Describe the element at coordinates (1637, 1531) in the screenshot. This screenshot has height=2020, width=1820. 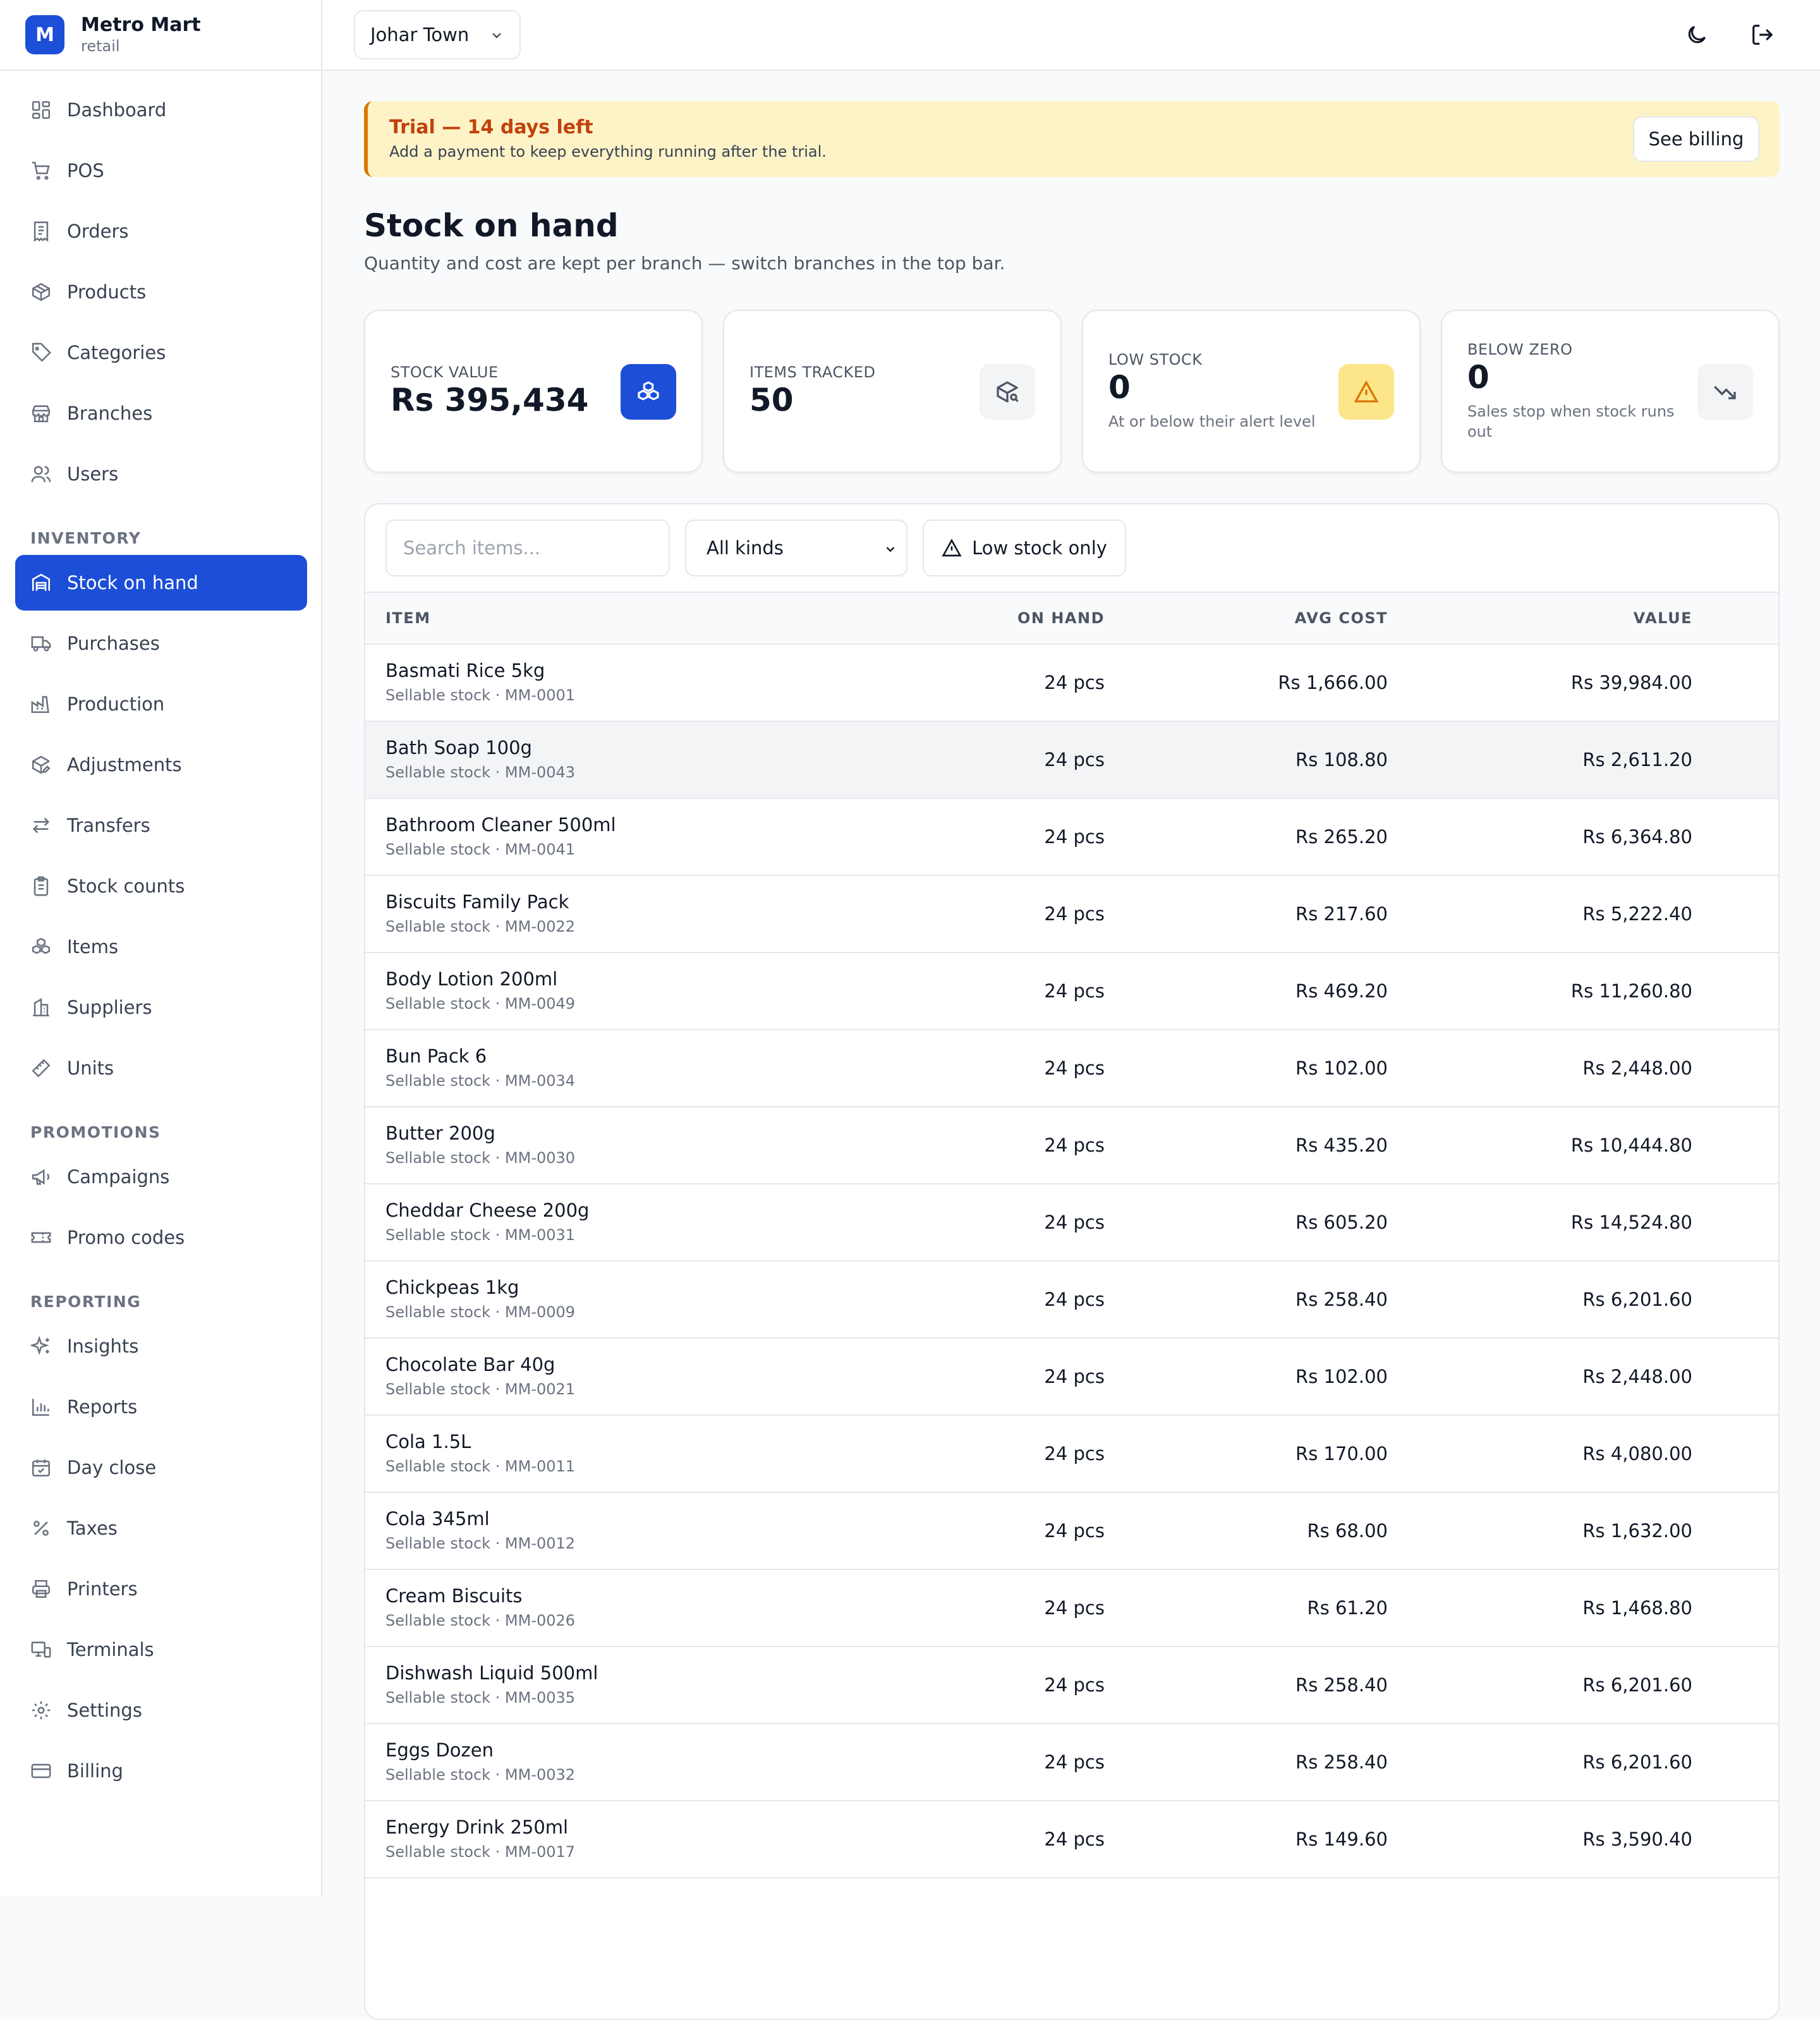
I see `stock-value: Rs 1,632.00` at that location.